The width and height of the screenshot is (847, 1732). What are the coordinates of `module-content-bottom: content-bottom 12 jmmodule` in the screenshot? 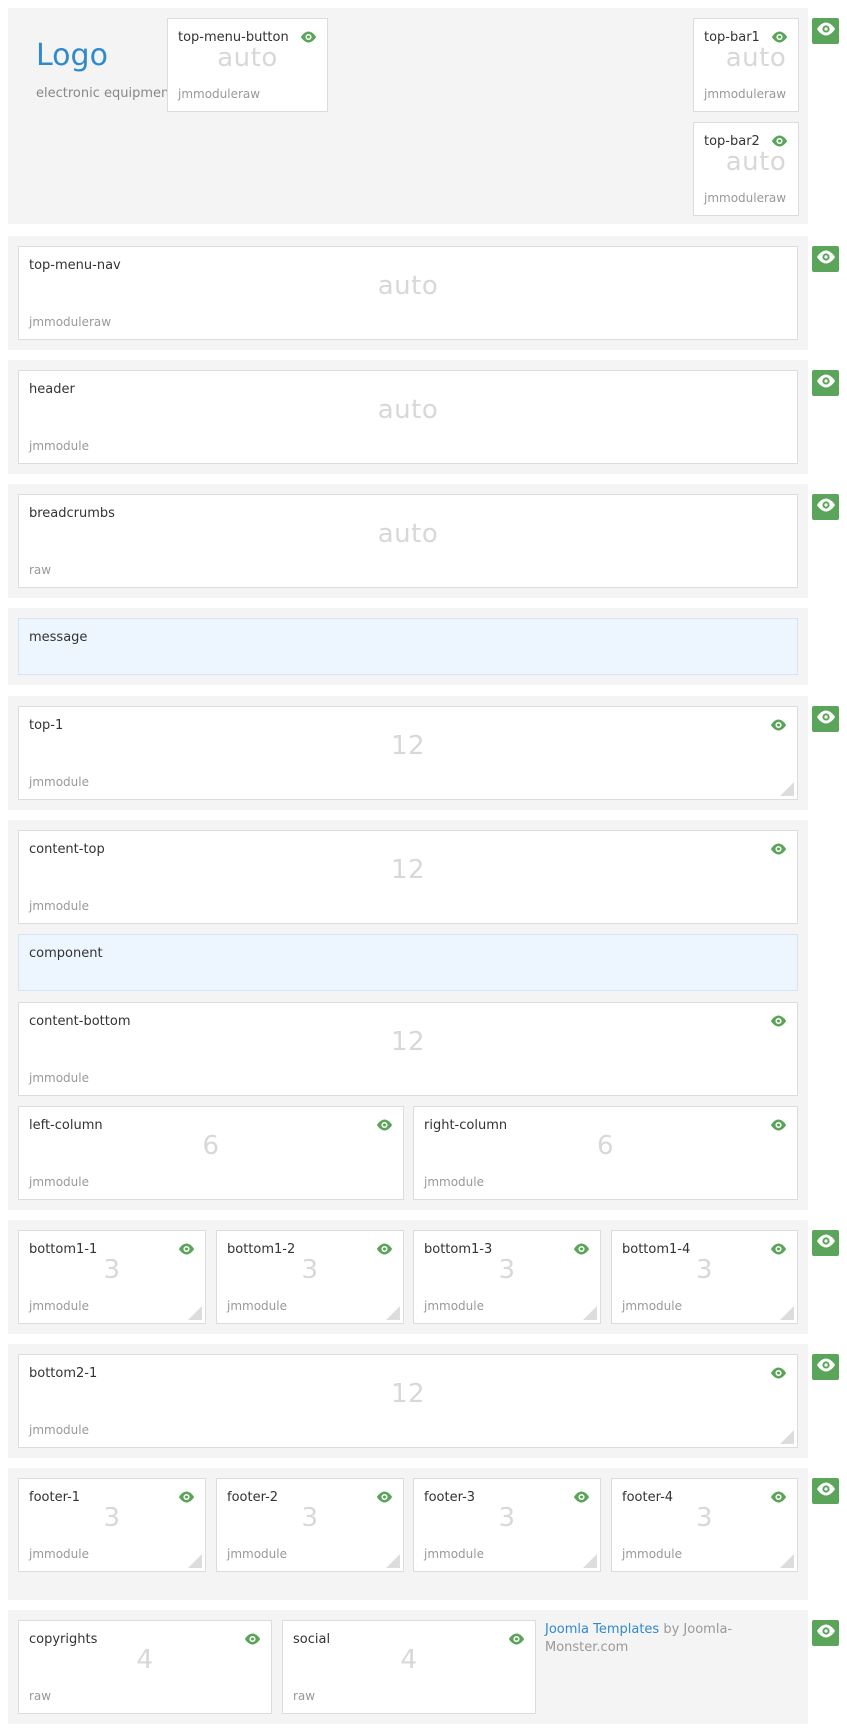 It's located at (408, 1049).